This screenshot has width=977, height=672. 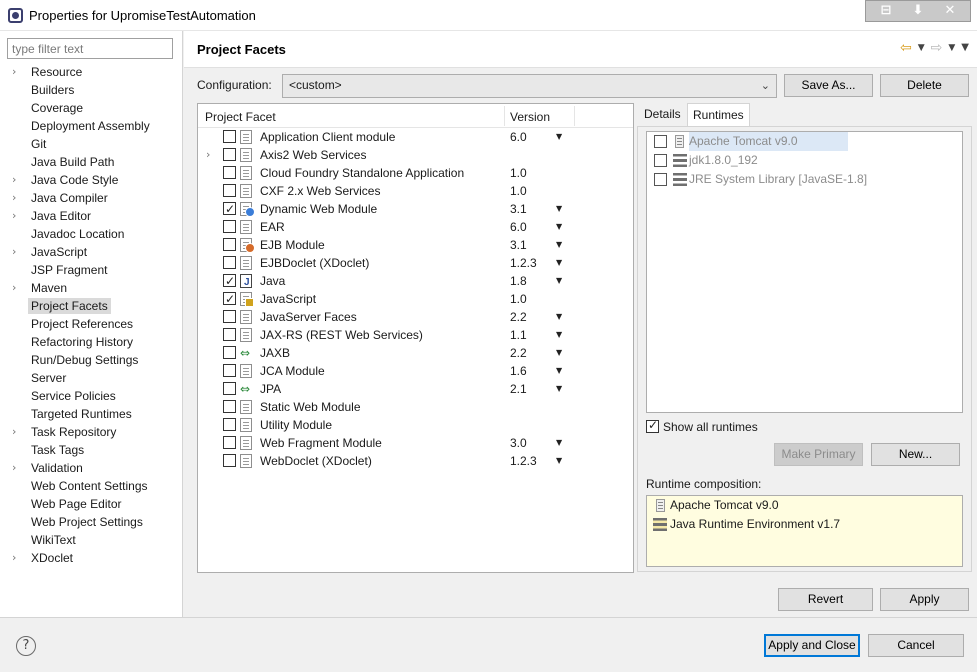 What do you see at coordinates (886, 11) in the screenshot?
I see `maximize-icon: ⊟` at bounding box center [886, 11].